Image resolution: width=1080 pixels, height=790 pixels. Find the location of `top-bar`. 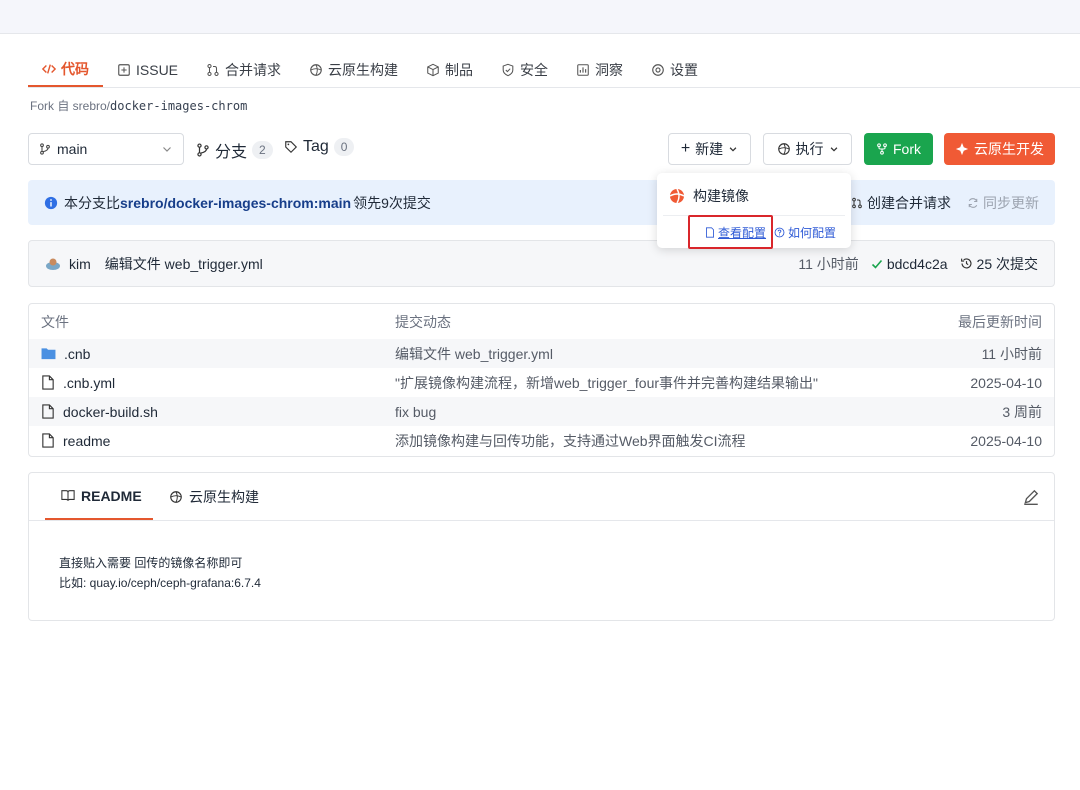

top-bar is located at coordinates (540, 17).